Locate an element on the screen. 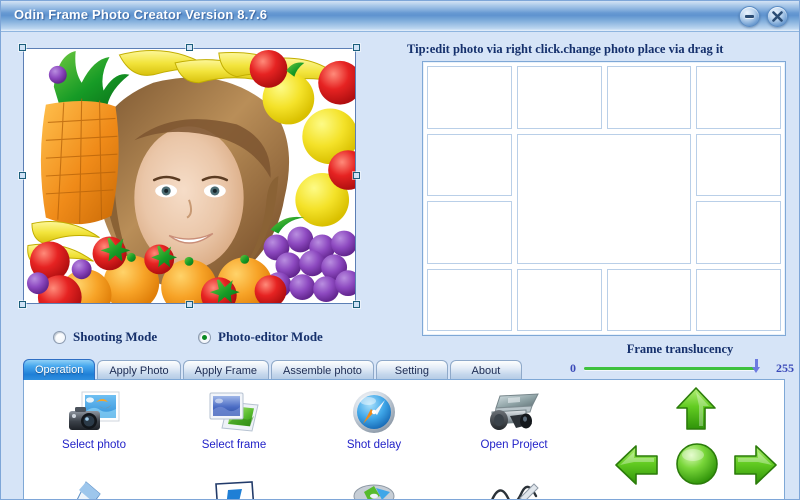 The image size is (800, 500). close-icon is located at coordinates (777, 16).